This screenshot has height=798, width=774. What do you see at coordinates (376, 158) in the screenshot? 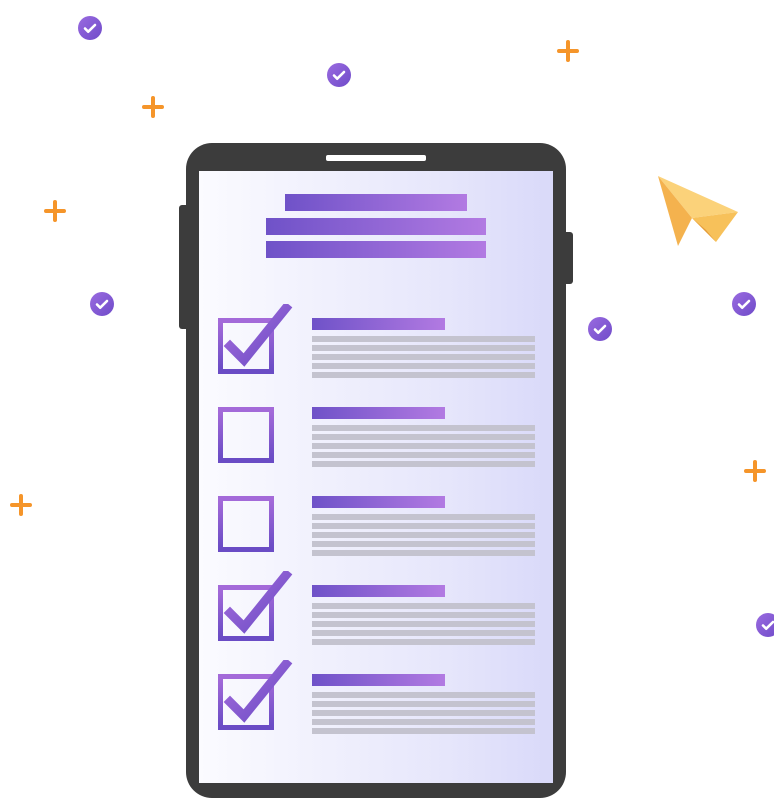
I see `phone-speaker` at bounding box center [376, 158].